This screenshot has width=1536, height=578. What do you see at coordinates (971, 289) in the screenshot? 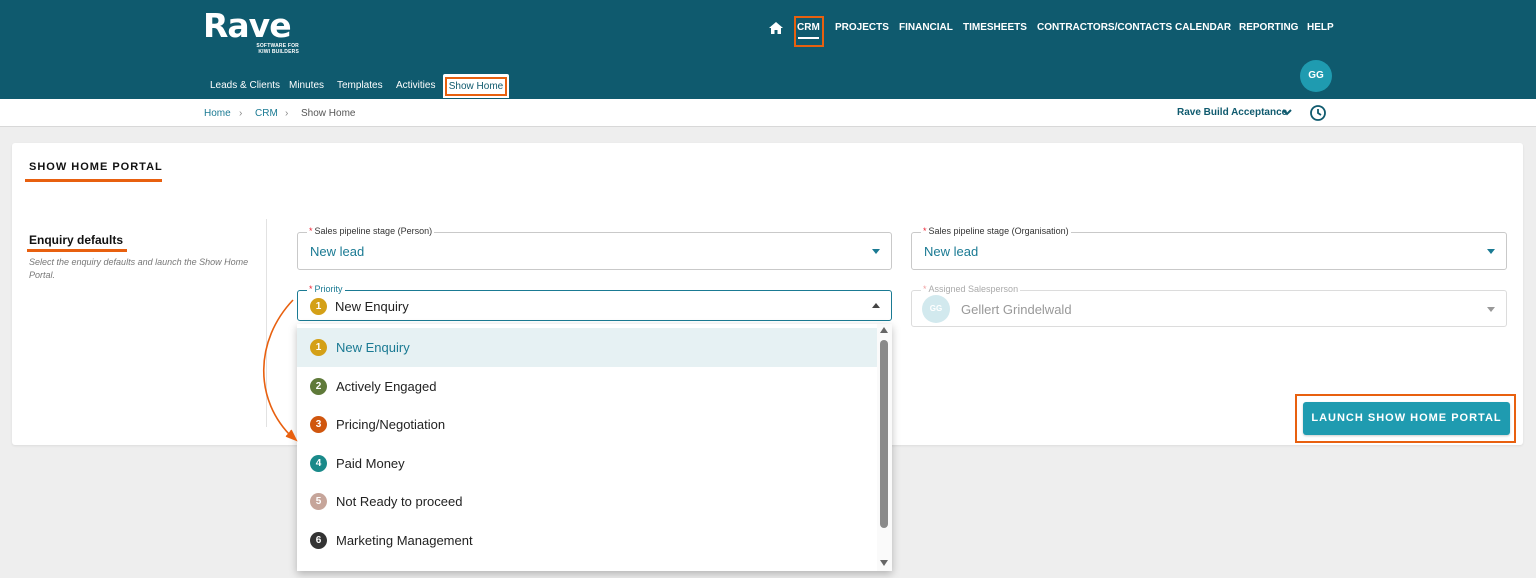
I see `field-label: * Assigned Salesperson` at bounding box center [971, 289].